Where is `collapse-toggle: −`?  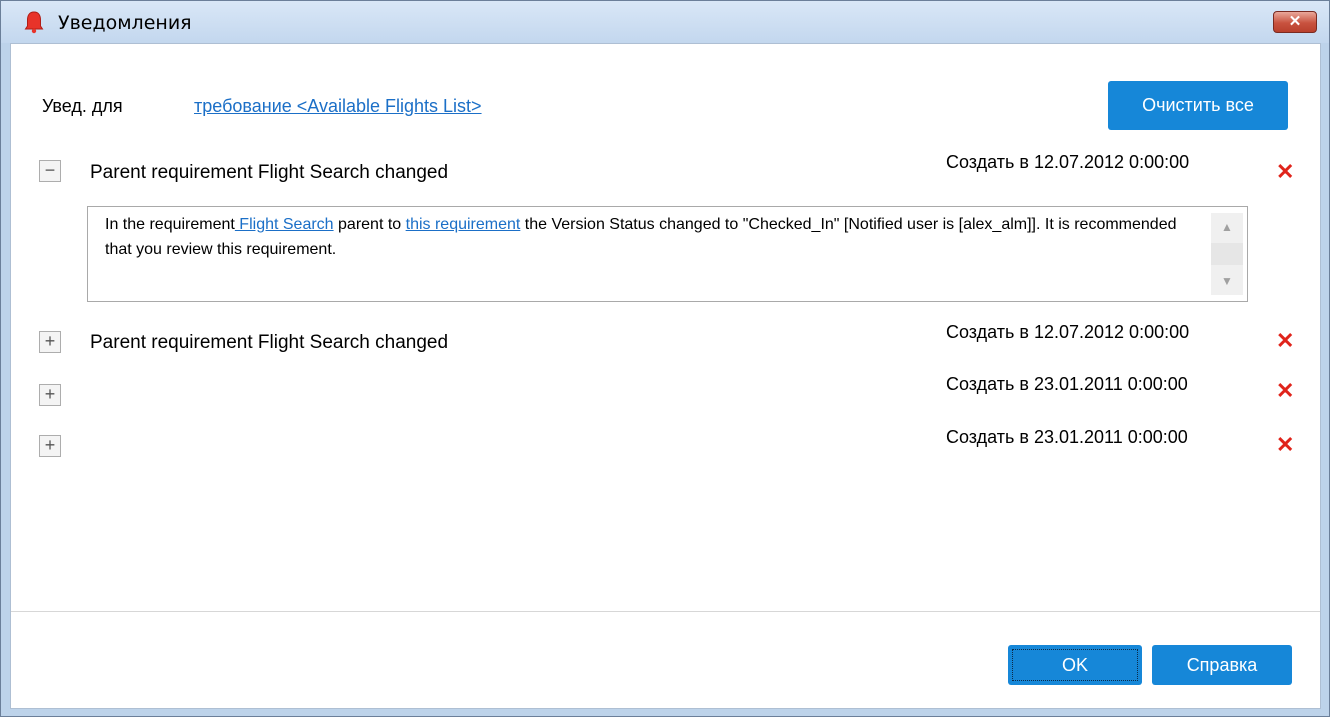 collapse-toggle: − is located at coordinates (50, 171).